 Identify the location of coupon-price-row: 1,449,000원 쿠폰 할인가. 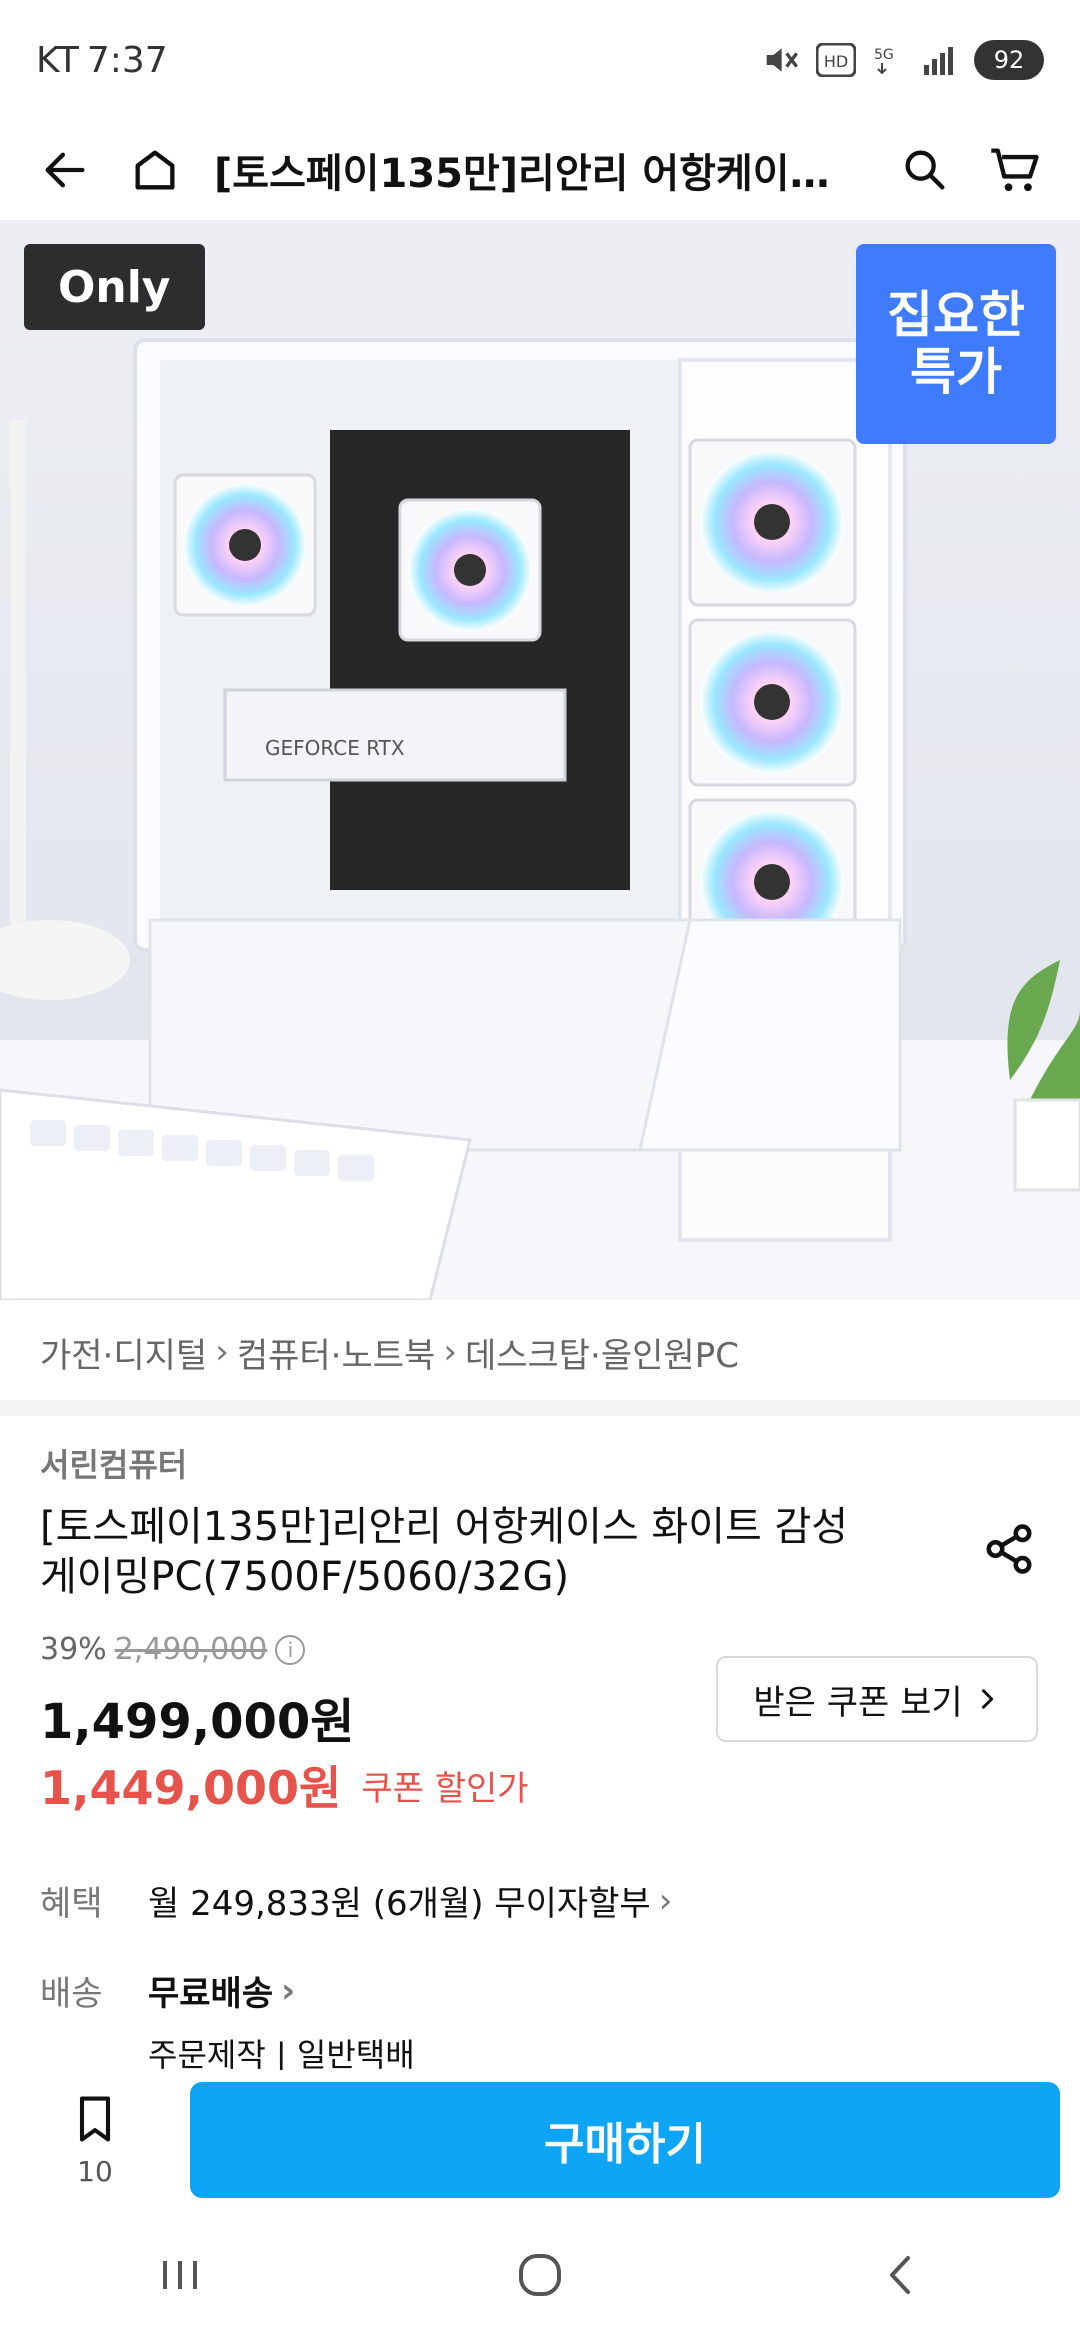
(284, 1785).